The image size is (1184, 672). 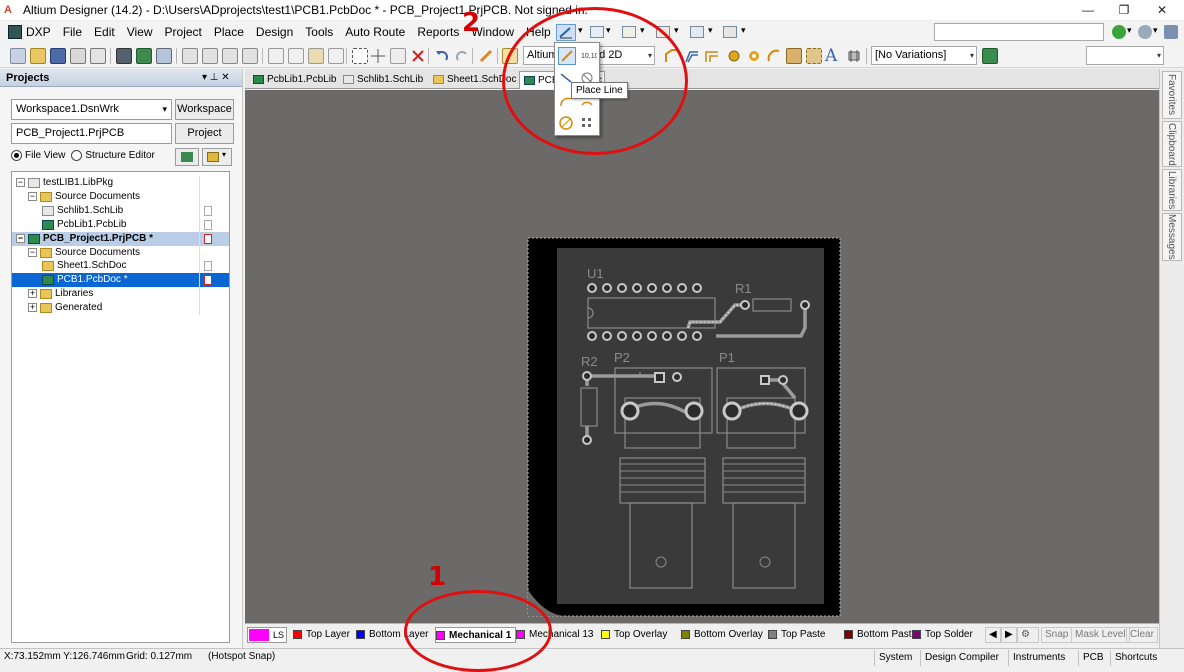 I want to click on zoom-area-icon, so click(x=190, y=56).